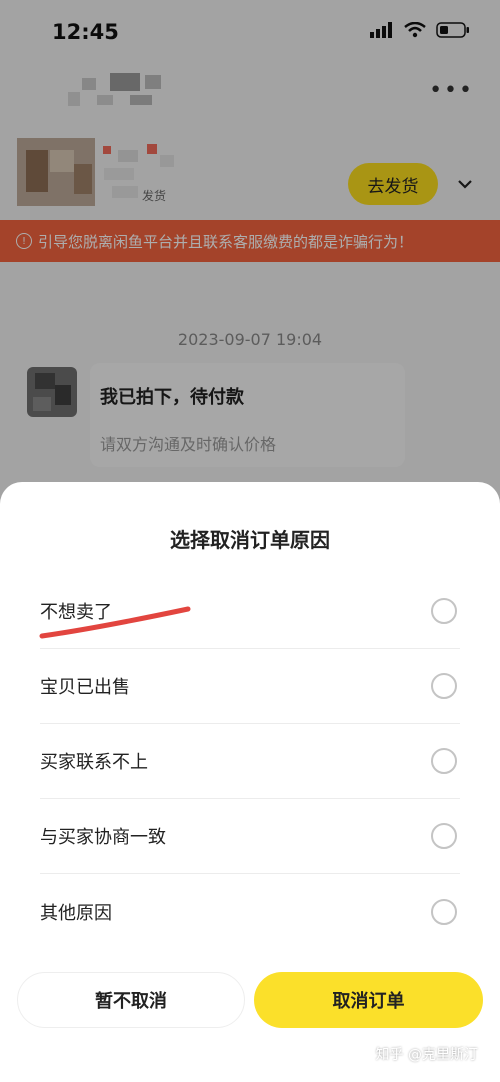 This screenshot has width=500, height=1082. I want to click on sheet-title: 选择取消订单原因, so click(250, 540).